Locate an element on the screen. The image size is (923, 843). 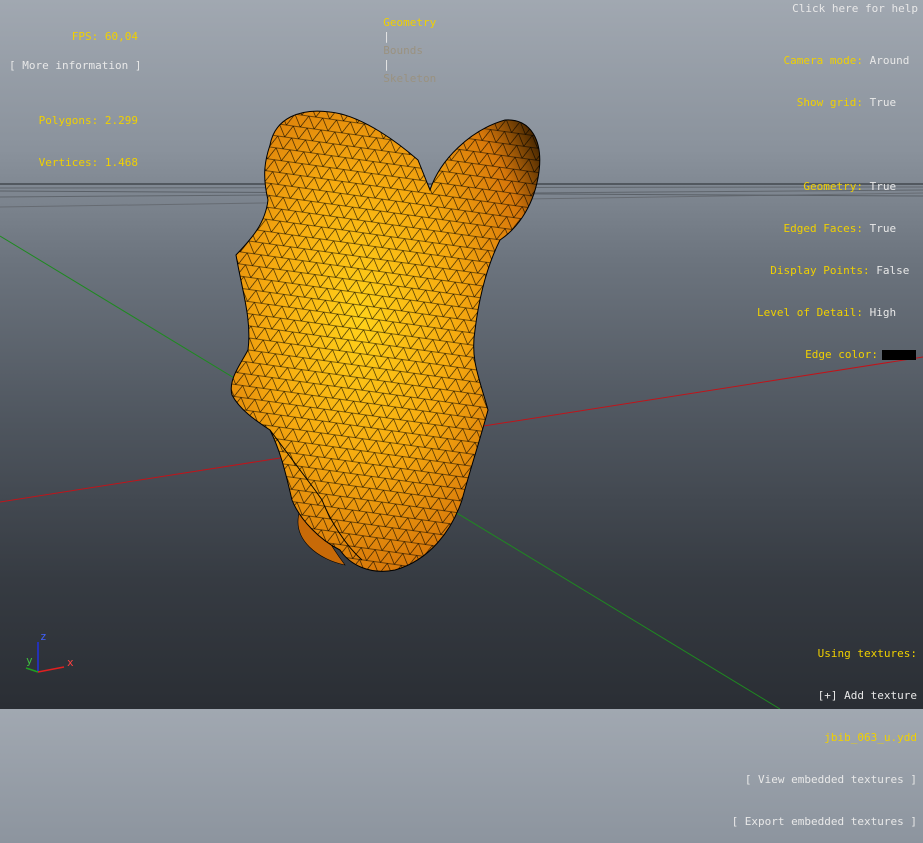
edged-faces-setting: Edged Faces: True is located at coordinates (836, 229).